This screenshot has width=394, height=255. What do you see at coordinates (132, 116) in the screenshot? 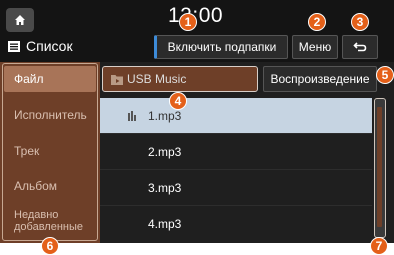
I see `now-playing-icon` at bounding box center [132, 116].